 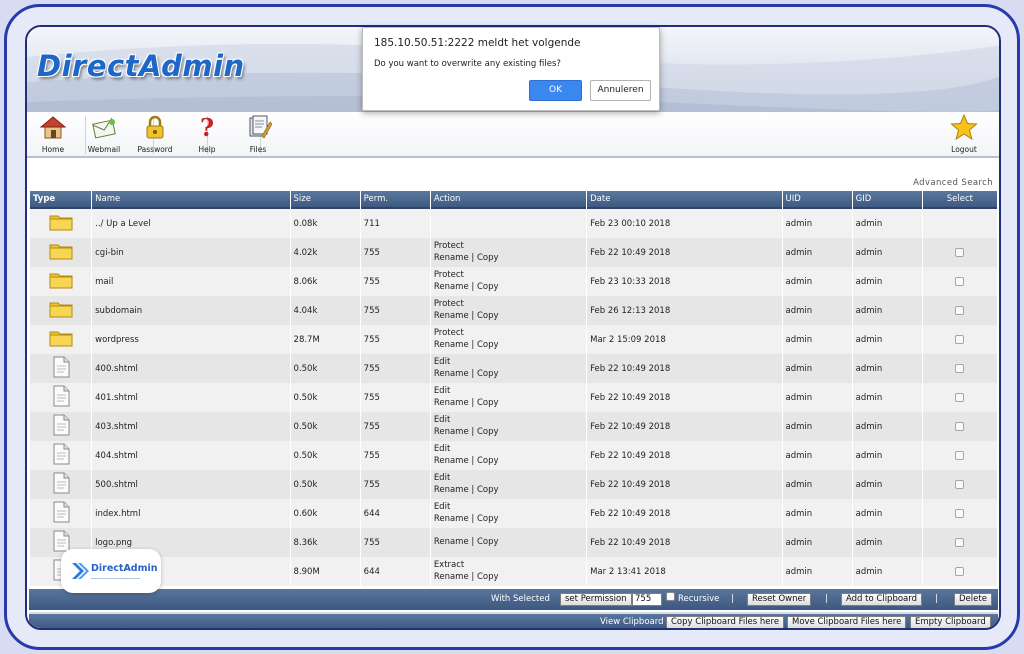 I want to click on toolbar-files: Files, so click(x=258, y=135).